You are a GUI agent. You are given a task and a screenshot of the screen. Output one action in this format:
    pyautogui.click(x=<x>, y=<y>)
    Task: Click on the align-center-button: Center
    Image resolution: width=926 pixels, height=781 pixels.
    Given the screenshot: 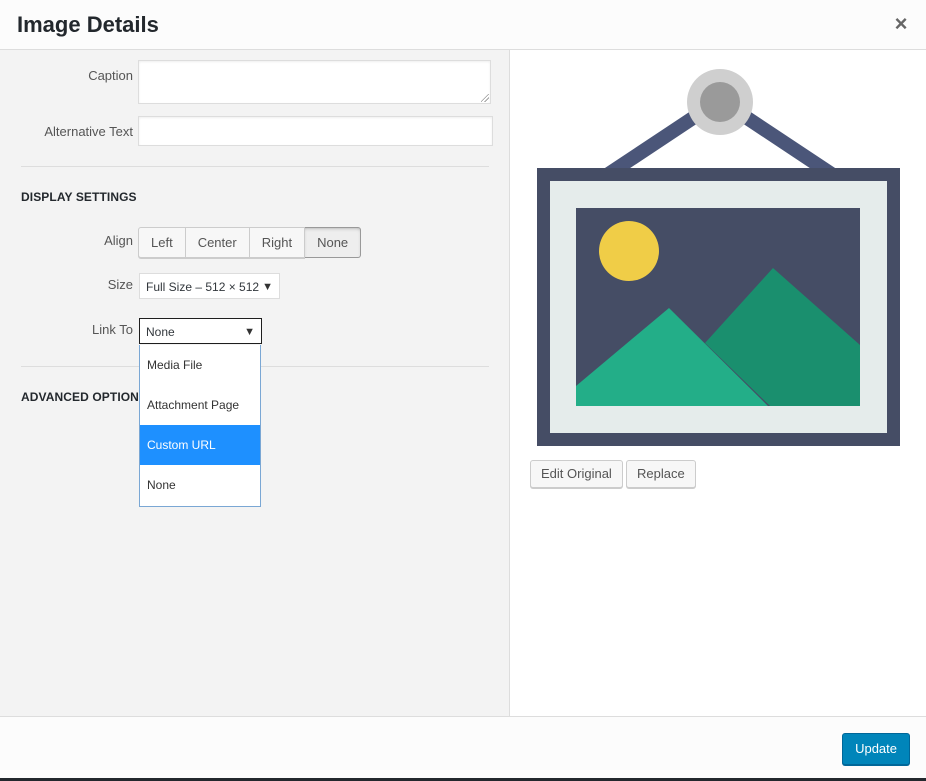 What is the action you would take?
    pyautogui.click(x=217, y=242)
    